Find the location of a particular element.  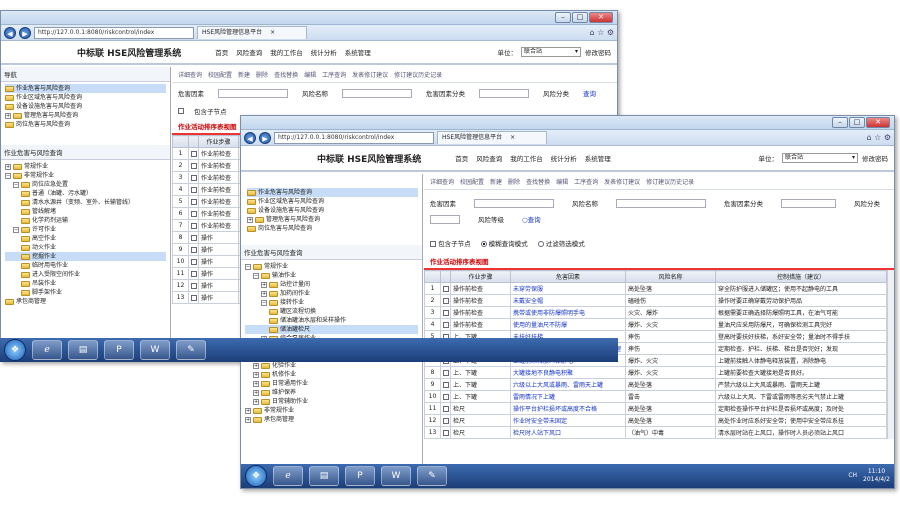

f3-input is located at coordinates (808, 203).